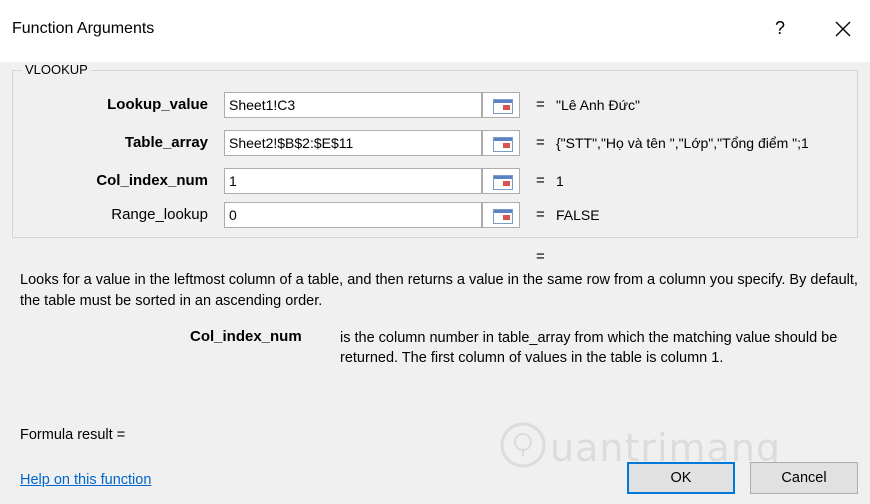 Image resolution: width=870 pixels, height=504 pixels. Describe the element at coordinates (523, 445) in the screenshot. I see `watermark-logo-icon` at that location.